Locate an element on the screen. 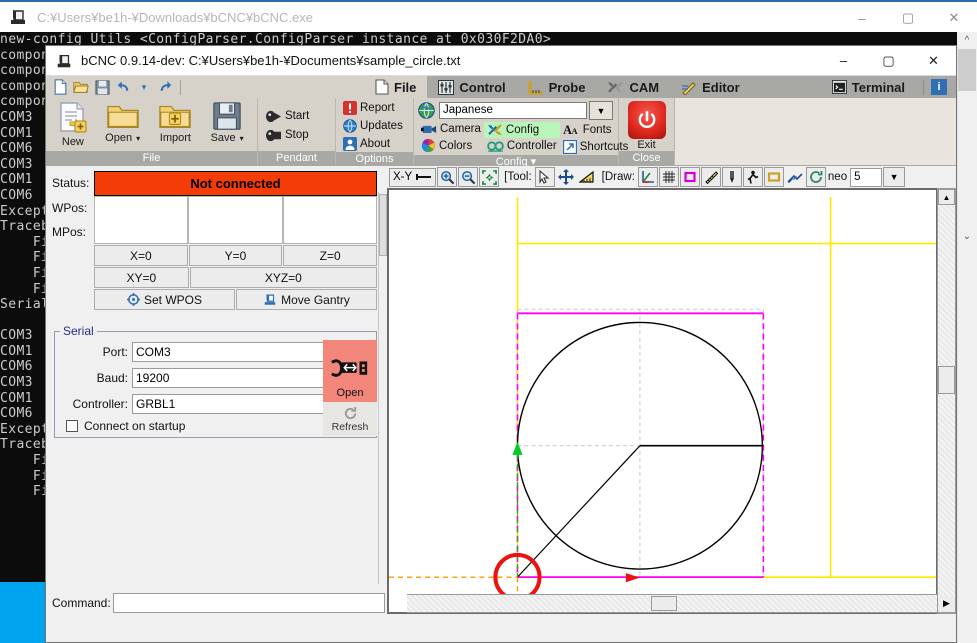 The image size is (977, 643). undo-dropdown-icon: ▾ is located at coordinates (144, 87).